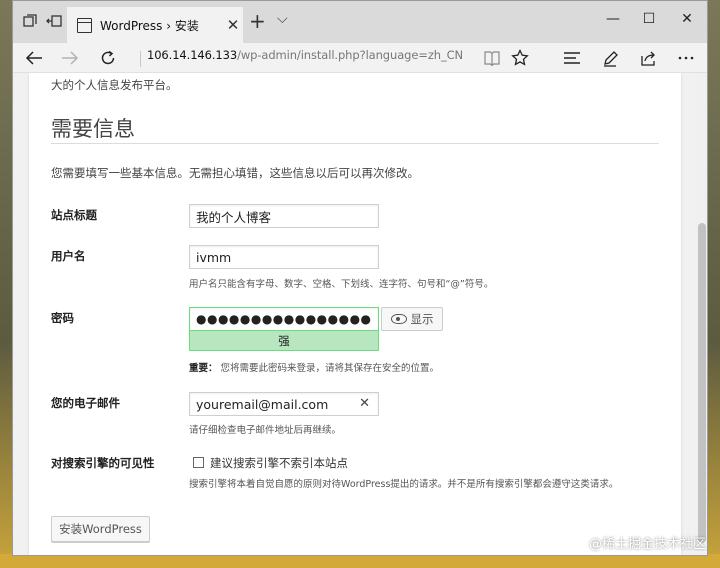 The height and width of the screenshot is (568, 720). What do you see at coordinates (74, 215) in the screenshot?
I see `site-title-label: 站点标题` at bounding box center [74, 215].